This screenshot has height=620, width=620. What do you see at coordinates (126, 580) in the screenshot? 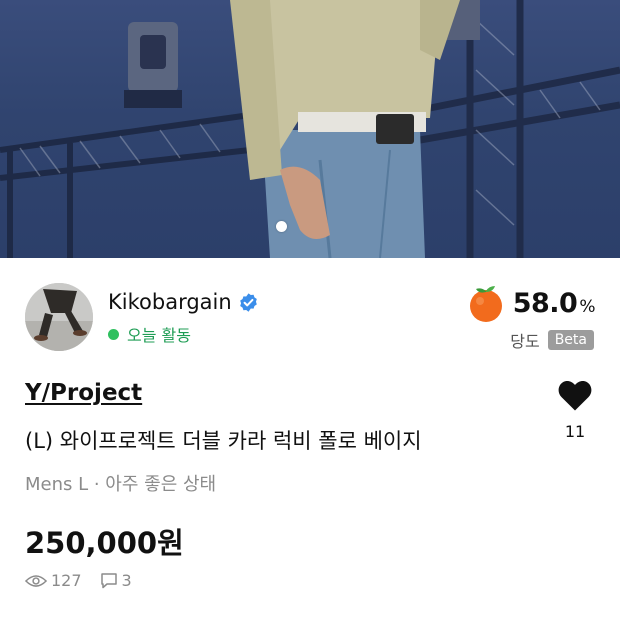
I see `comment-count: 3` at bounding box center [126, 580].